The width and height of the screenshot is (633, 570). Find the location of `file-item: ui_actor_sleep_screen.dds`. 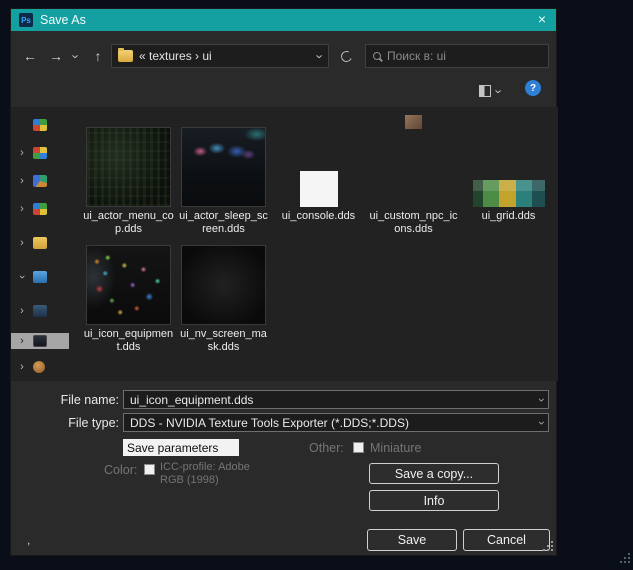

file-item: ui_actor_sleep_screen.dds is located at coordinates (223, 175).